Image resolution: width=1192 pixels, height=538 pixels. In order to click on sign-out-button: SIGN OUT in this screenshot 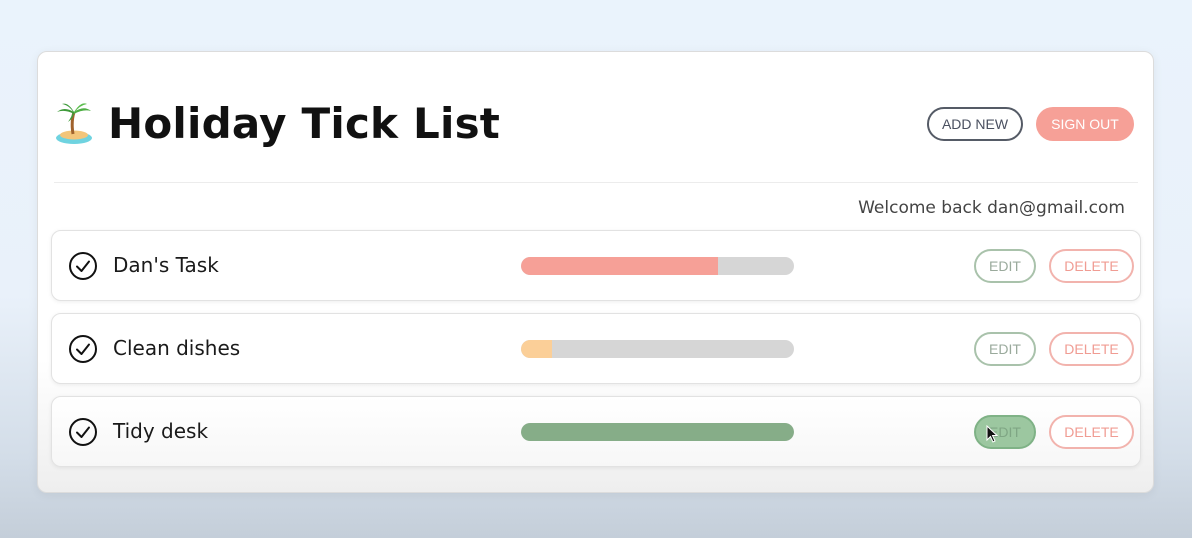, I will do `click(1085, 124)`.